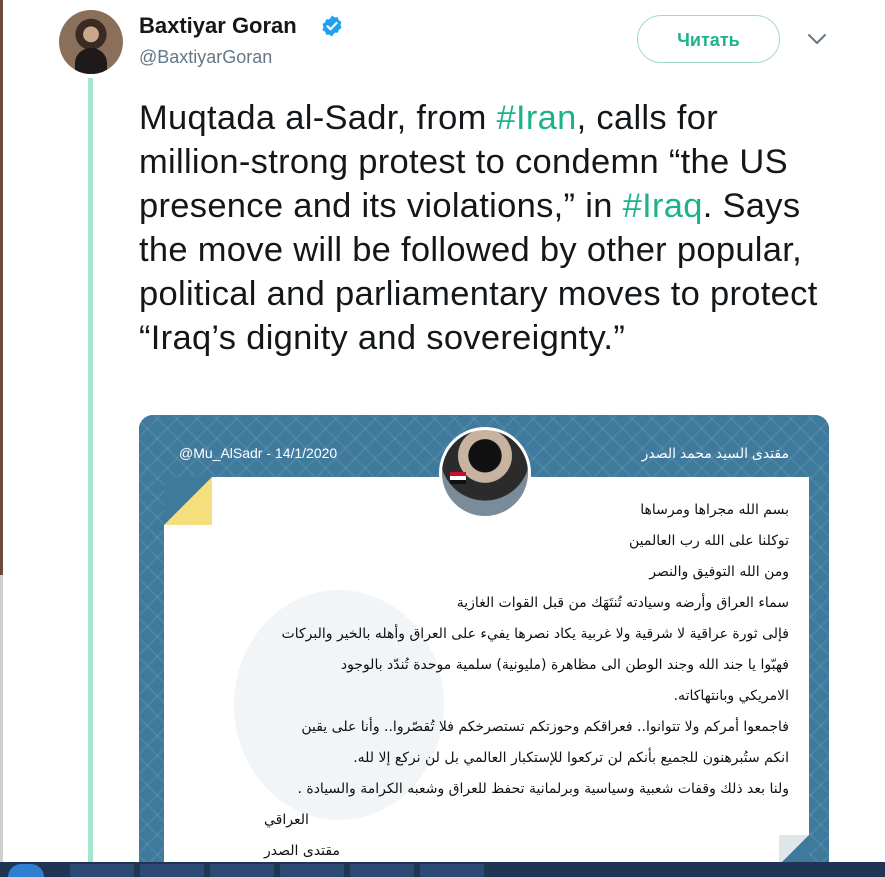  I want to click on author-name: Baxtiyar Goran, so click(218, 26).